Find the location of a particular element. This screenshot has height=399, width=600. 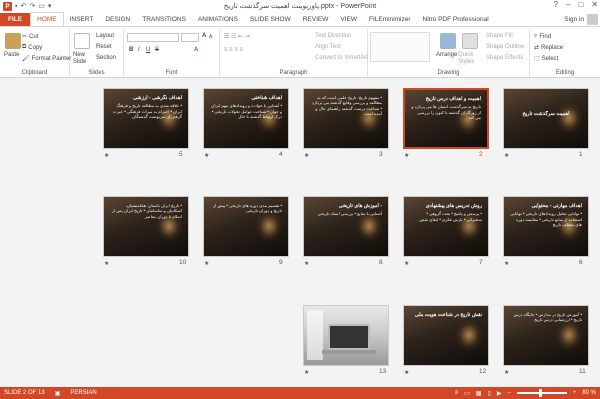

tab-slide-show: SLIDE SHOW is located at coordinates (270, 19).